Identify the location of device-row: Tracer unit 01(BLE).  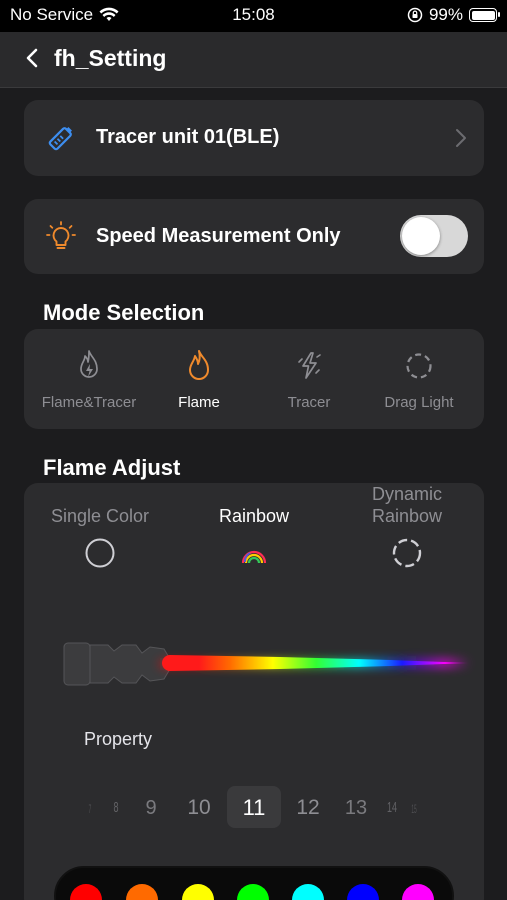
(254, 138).